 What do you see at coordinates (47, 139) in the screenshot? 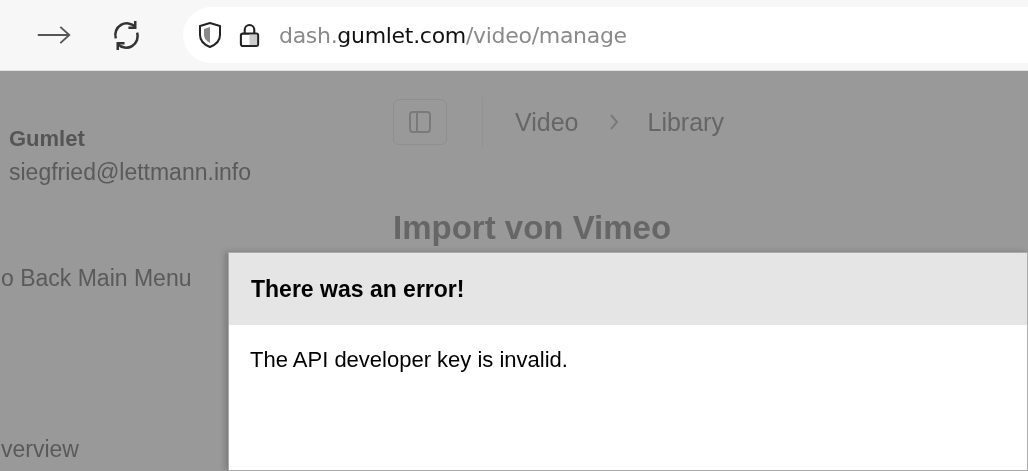
I see `account-name: Gumlet` at bounding box center [47, 139].